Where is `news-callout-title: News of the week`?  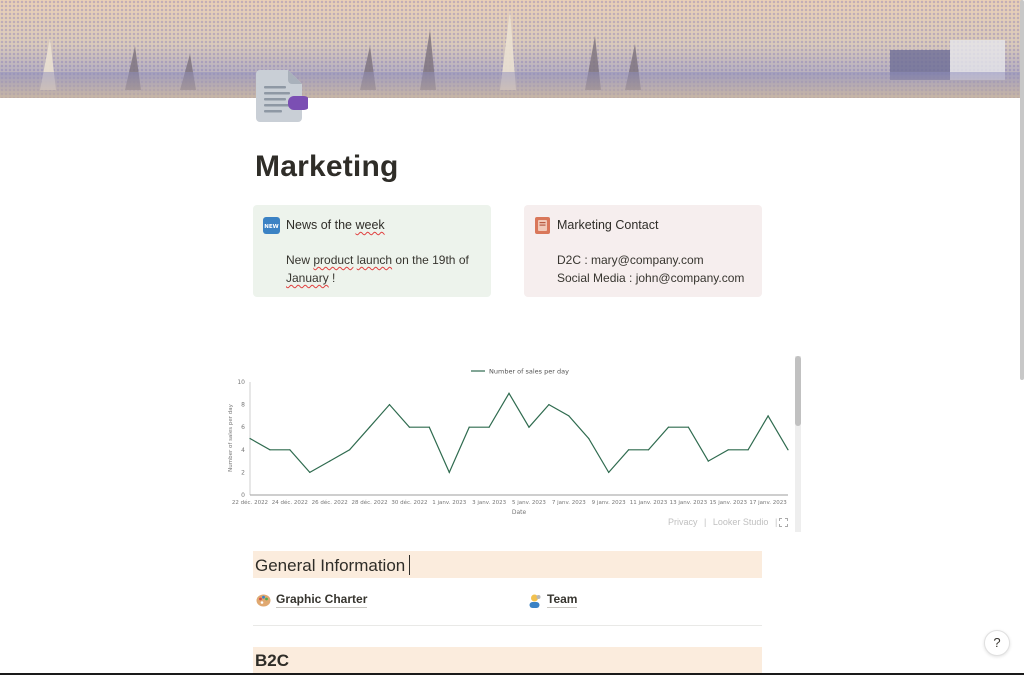
news-callout-title: News of the week is located at coordinates (335, 225).